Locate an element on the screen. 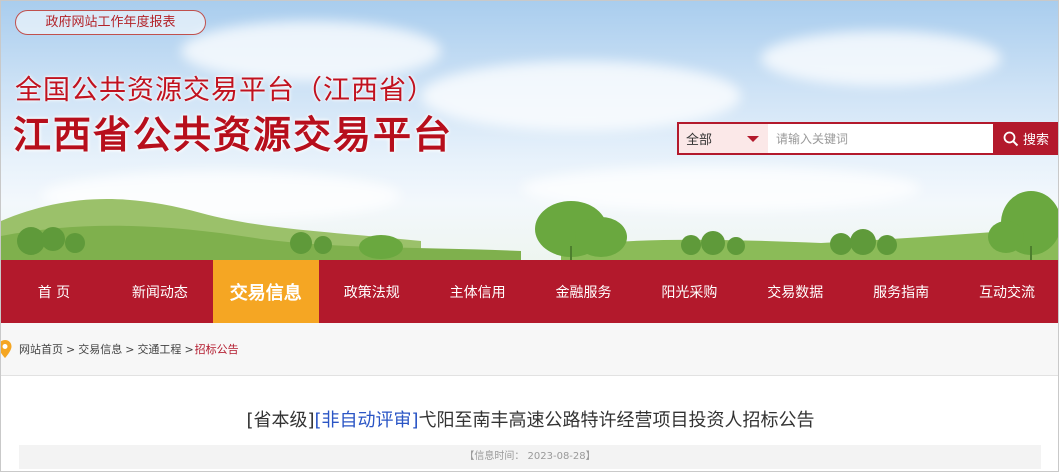 The image size is (1059, 472). search-bar: 全部 搜索 is located at coordinates (867, 138).